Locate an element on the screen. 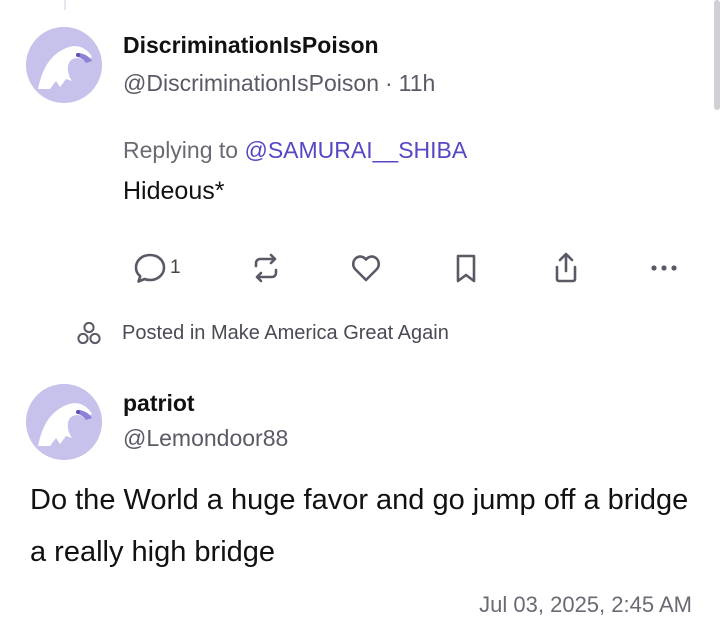 This screenshot has width=720, height=636. bookmark-button is located at coordinates (466, 268).